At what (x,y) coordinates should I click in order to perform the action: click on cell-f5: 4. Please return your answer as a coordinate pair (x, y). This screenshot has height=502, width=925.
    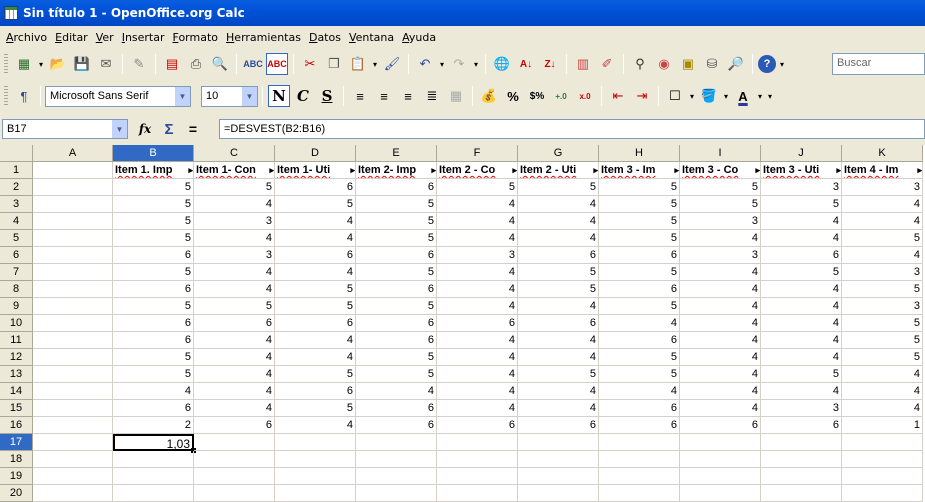
    Looking at the image, I should click on (477, 238).